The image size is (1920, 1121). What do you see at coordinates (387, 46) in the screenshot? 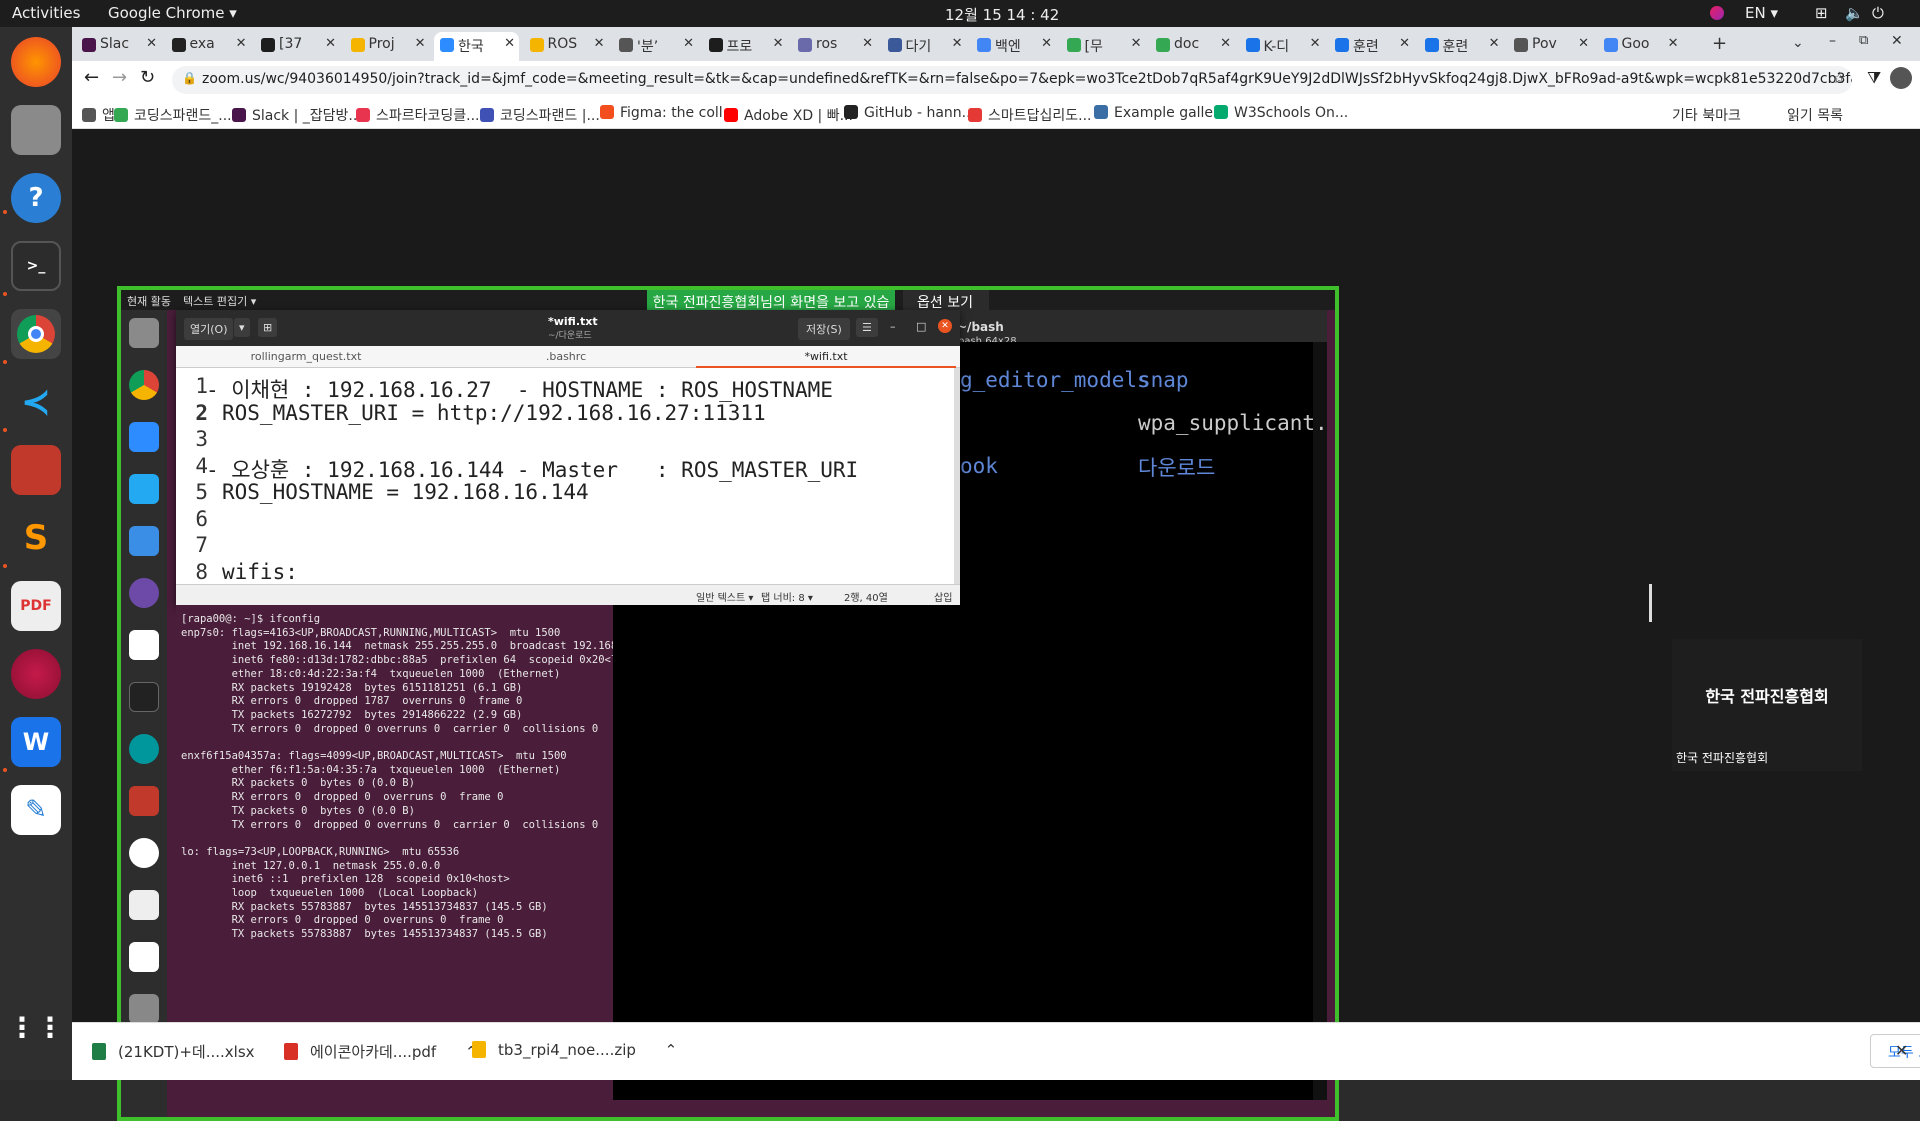
I see `browser-tab: Proj ✕` at bounding box center [387, 46].